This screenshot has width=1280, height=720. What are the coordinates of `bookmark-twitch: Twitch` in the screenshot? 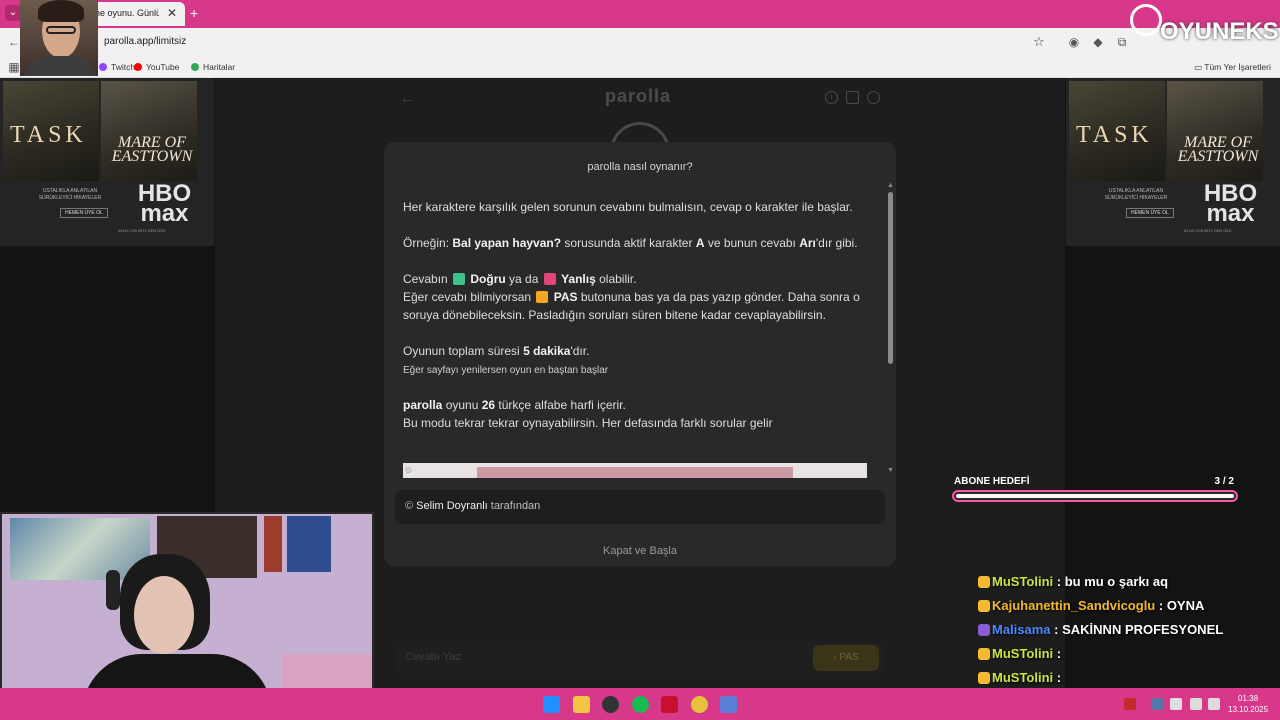 It's located at (117, 67).